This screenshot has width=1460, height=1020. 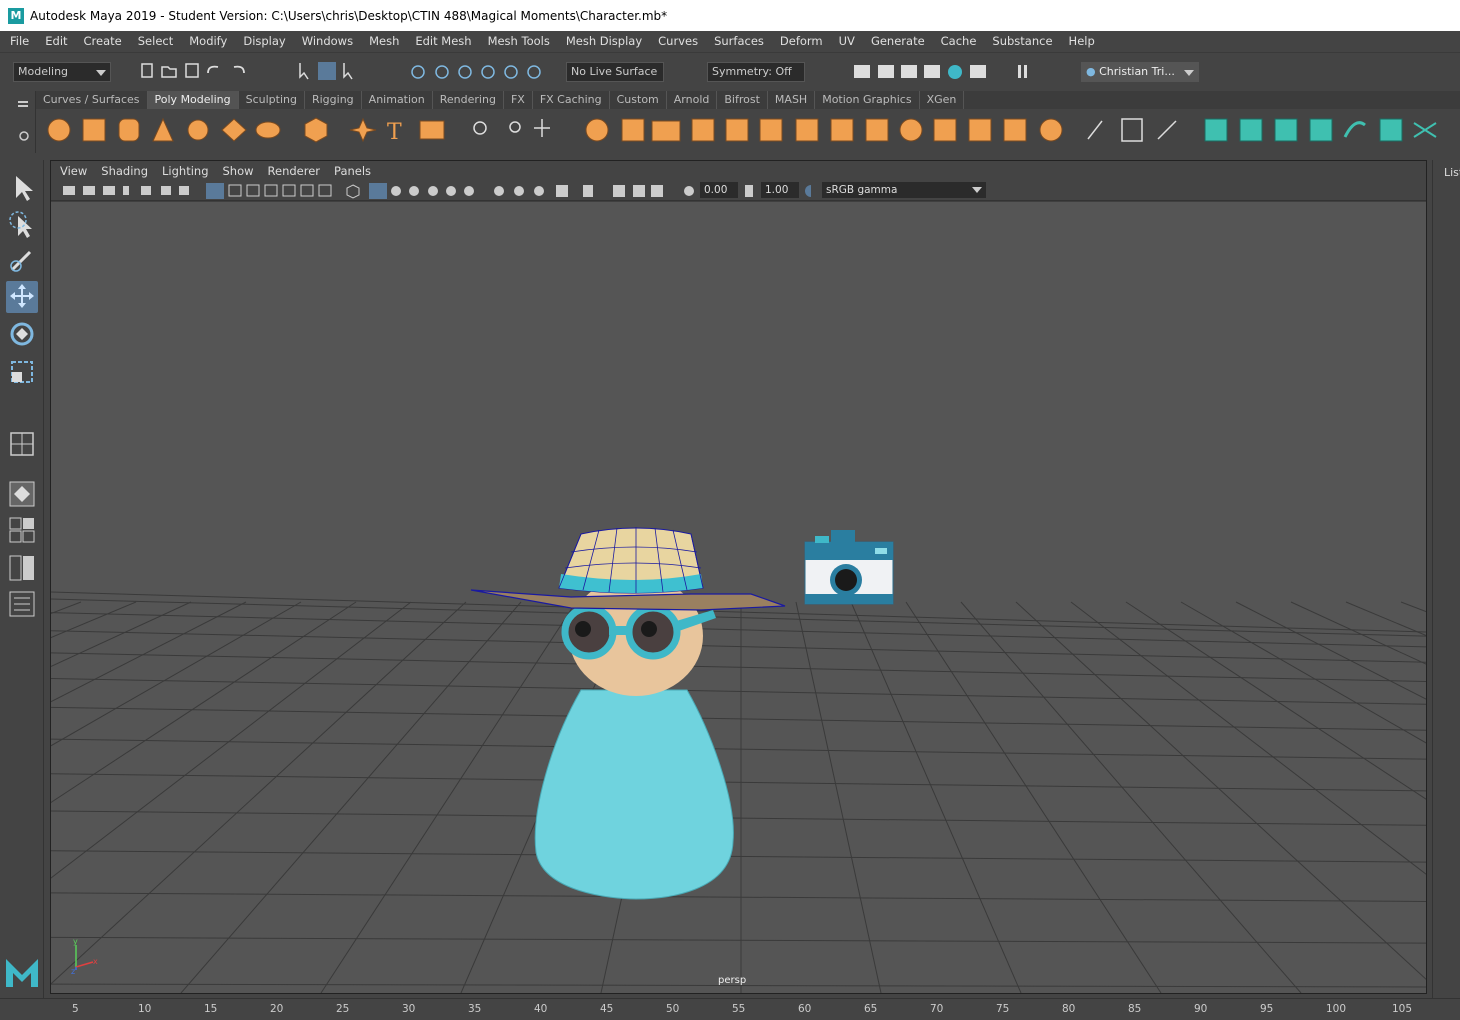 What do you see at coordinates (109, 190) in the screenshot?
I see `bookmarks-icon` at bounding box center [109, 190].